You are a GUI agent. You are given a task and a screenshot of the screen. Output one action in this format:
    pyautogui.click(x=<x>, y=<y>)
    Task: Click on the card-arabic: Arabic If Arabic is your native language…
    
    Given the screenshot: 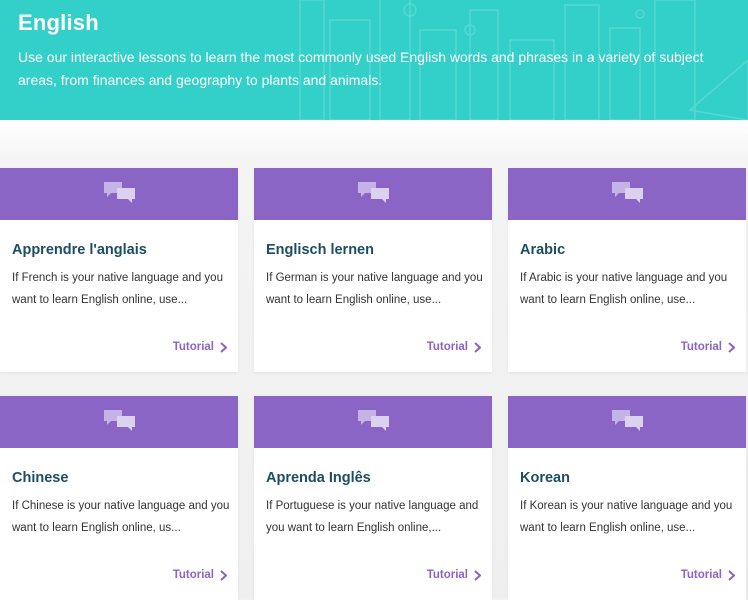 What is the action you would take?
    pyautogui.click(x=627, y=270)
    